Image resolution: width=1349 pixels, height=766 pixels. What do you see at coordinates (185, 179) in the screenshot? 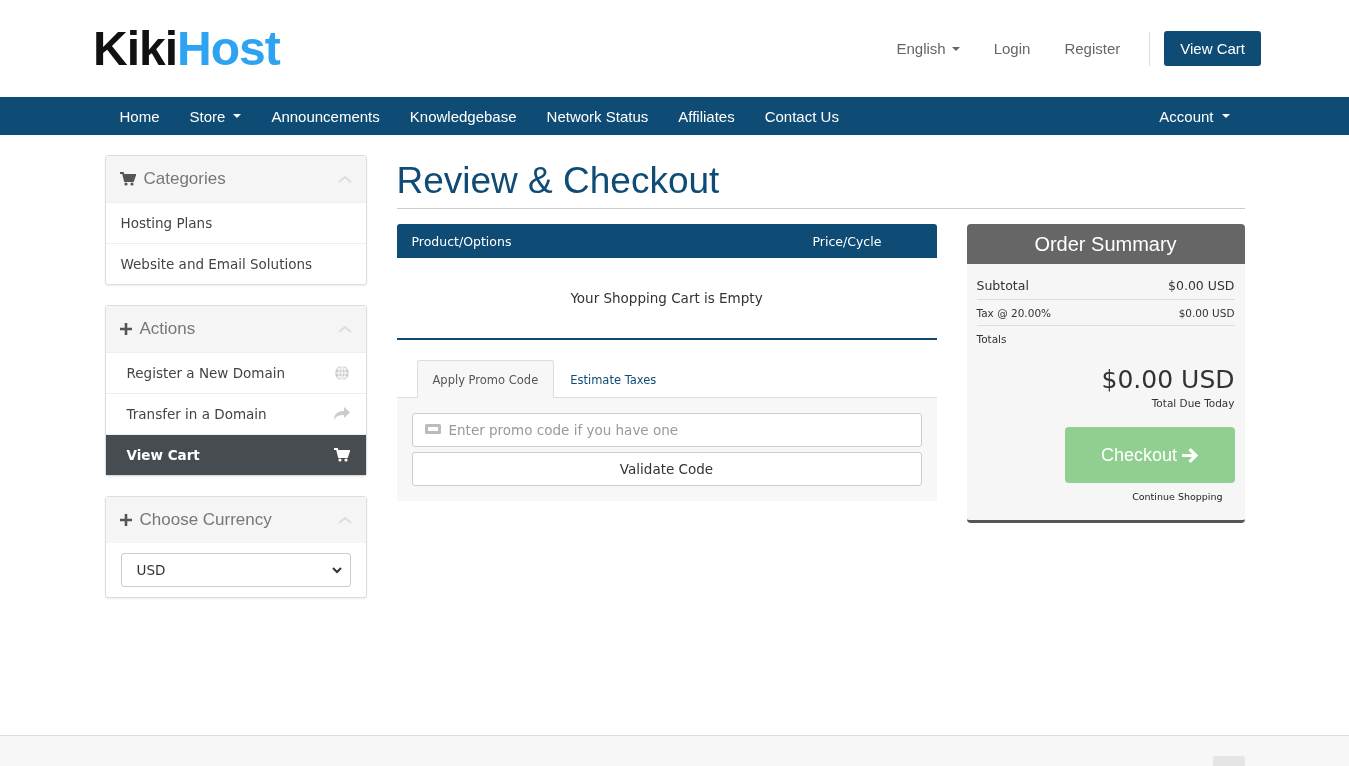
I see `panel-title: Categories` at bounding box center [185, 179].